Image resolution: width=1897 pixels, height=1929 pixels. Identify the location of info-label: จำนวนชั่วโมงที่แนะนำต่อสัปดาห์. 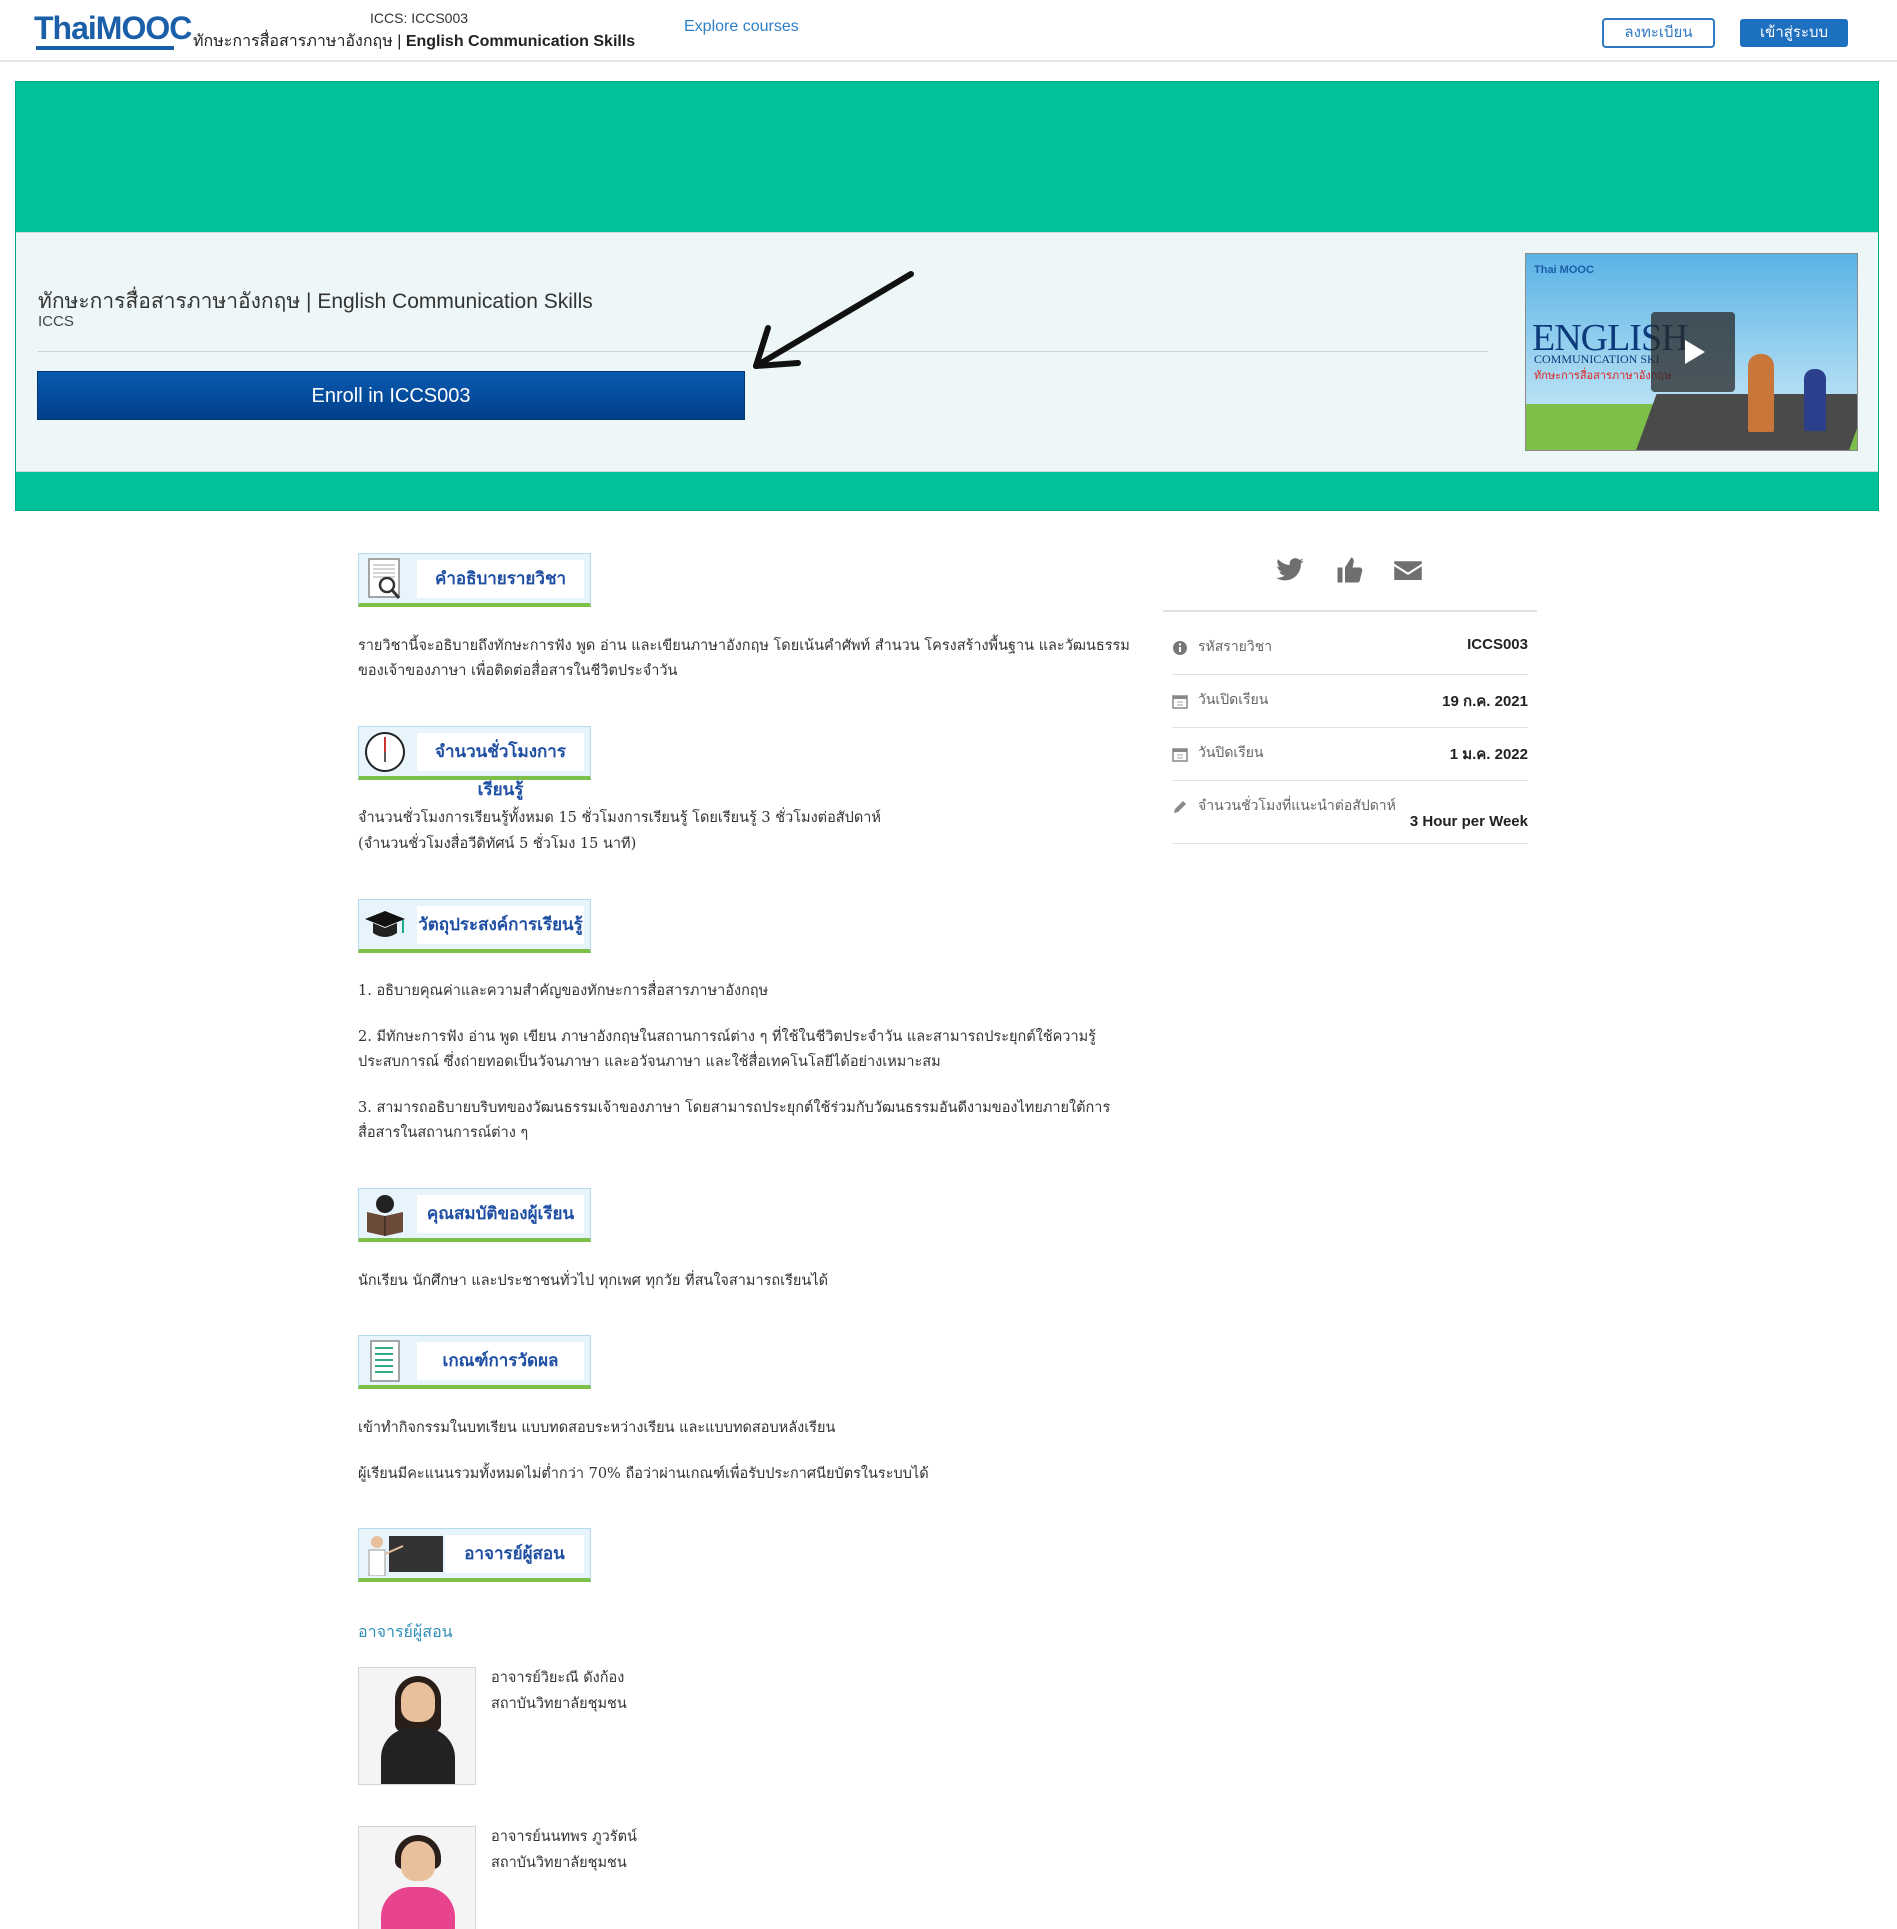
(1297, 806).